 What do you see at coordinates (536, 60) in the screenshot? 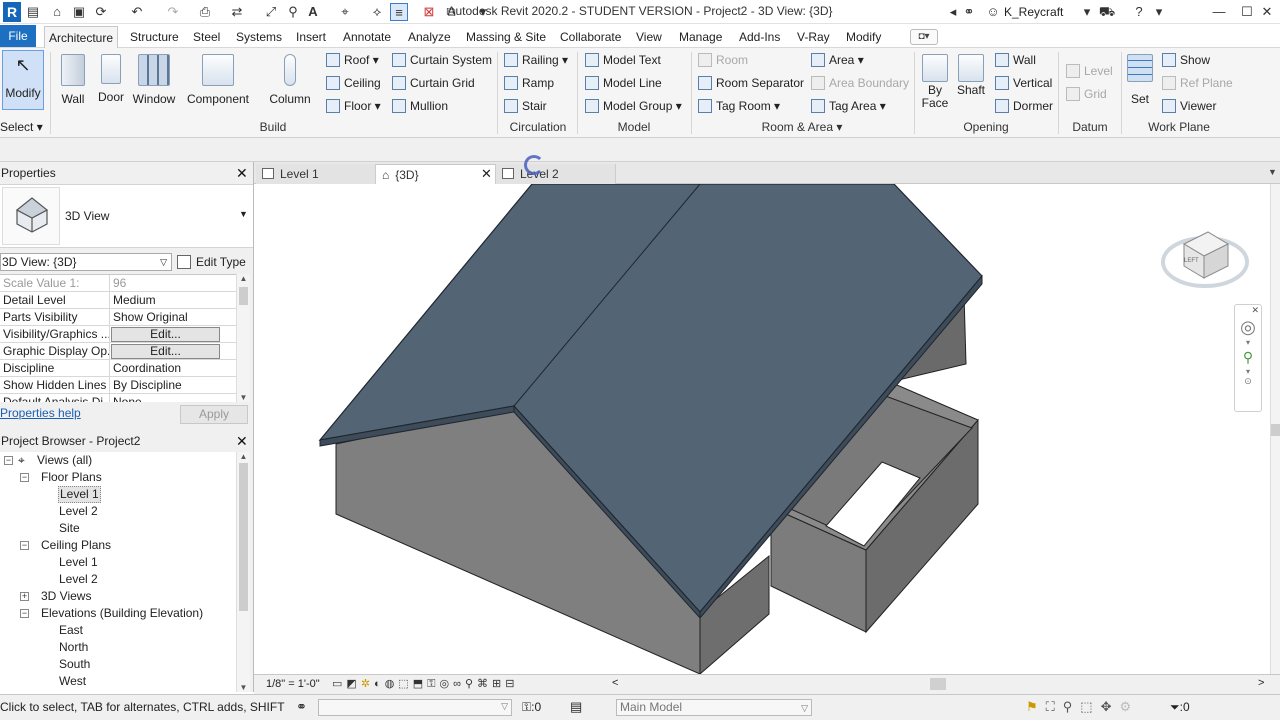
I see `railing-button: Railing ▾` at bounding box center [536, 60].